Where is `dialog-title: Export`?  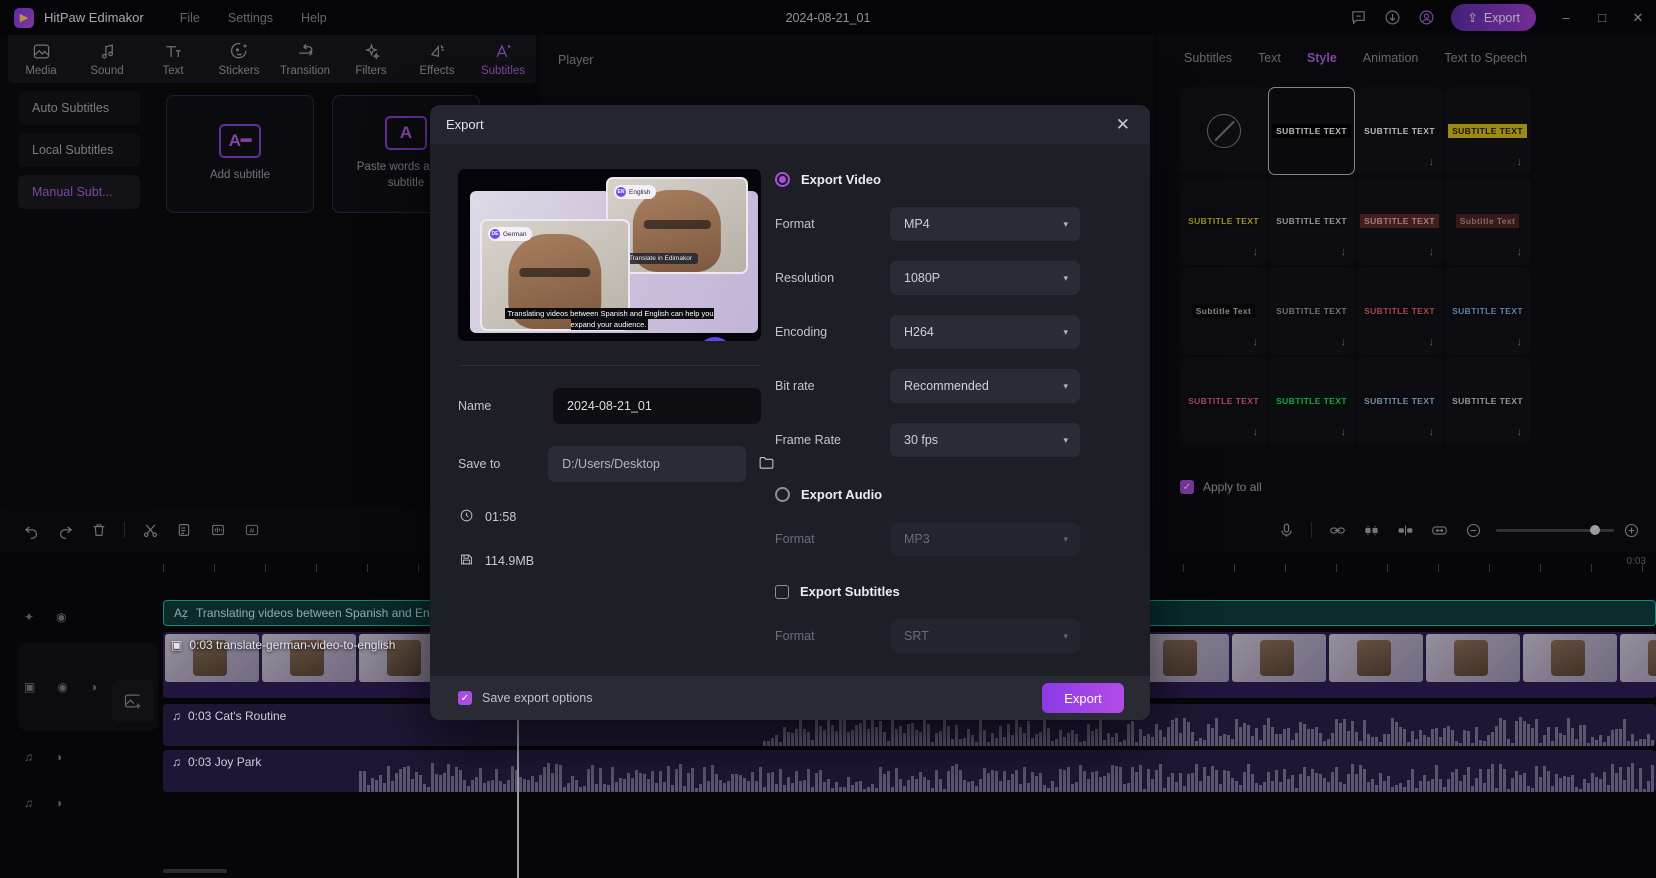 dialog-title: Export is located at coordinates (465, 124).